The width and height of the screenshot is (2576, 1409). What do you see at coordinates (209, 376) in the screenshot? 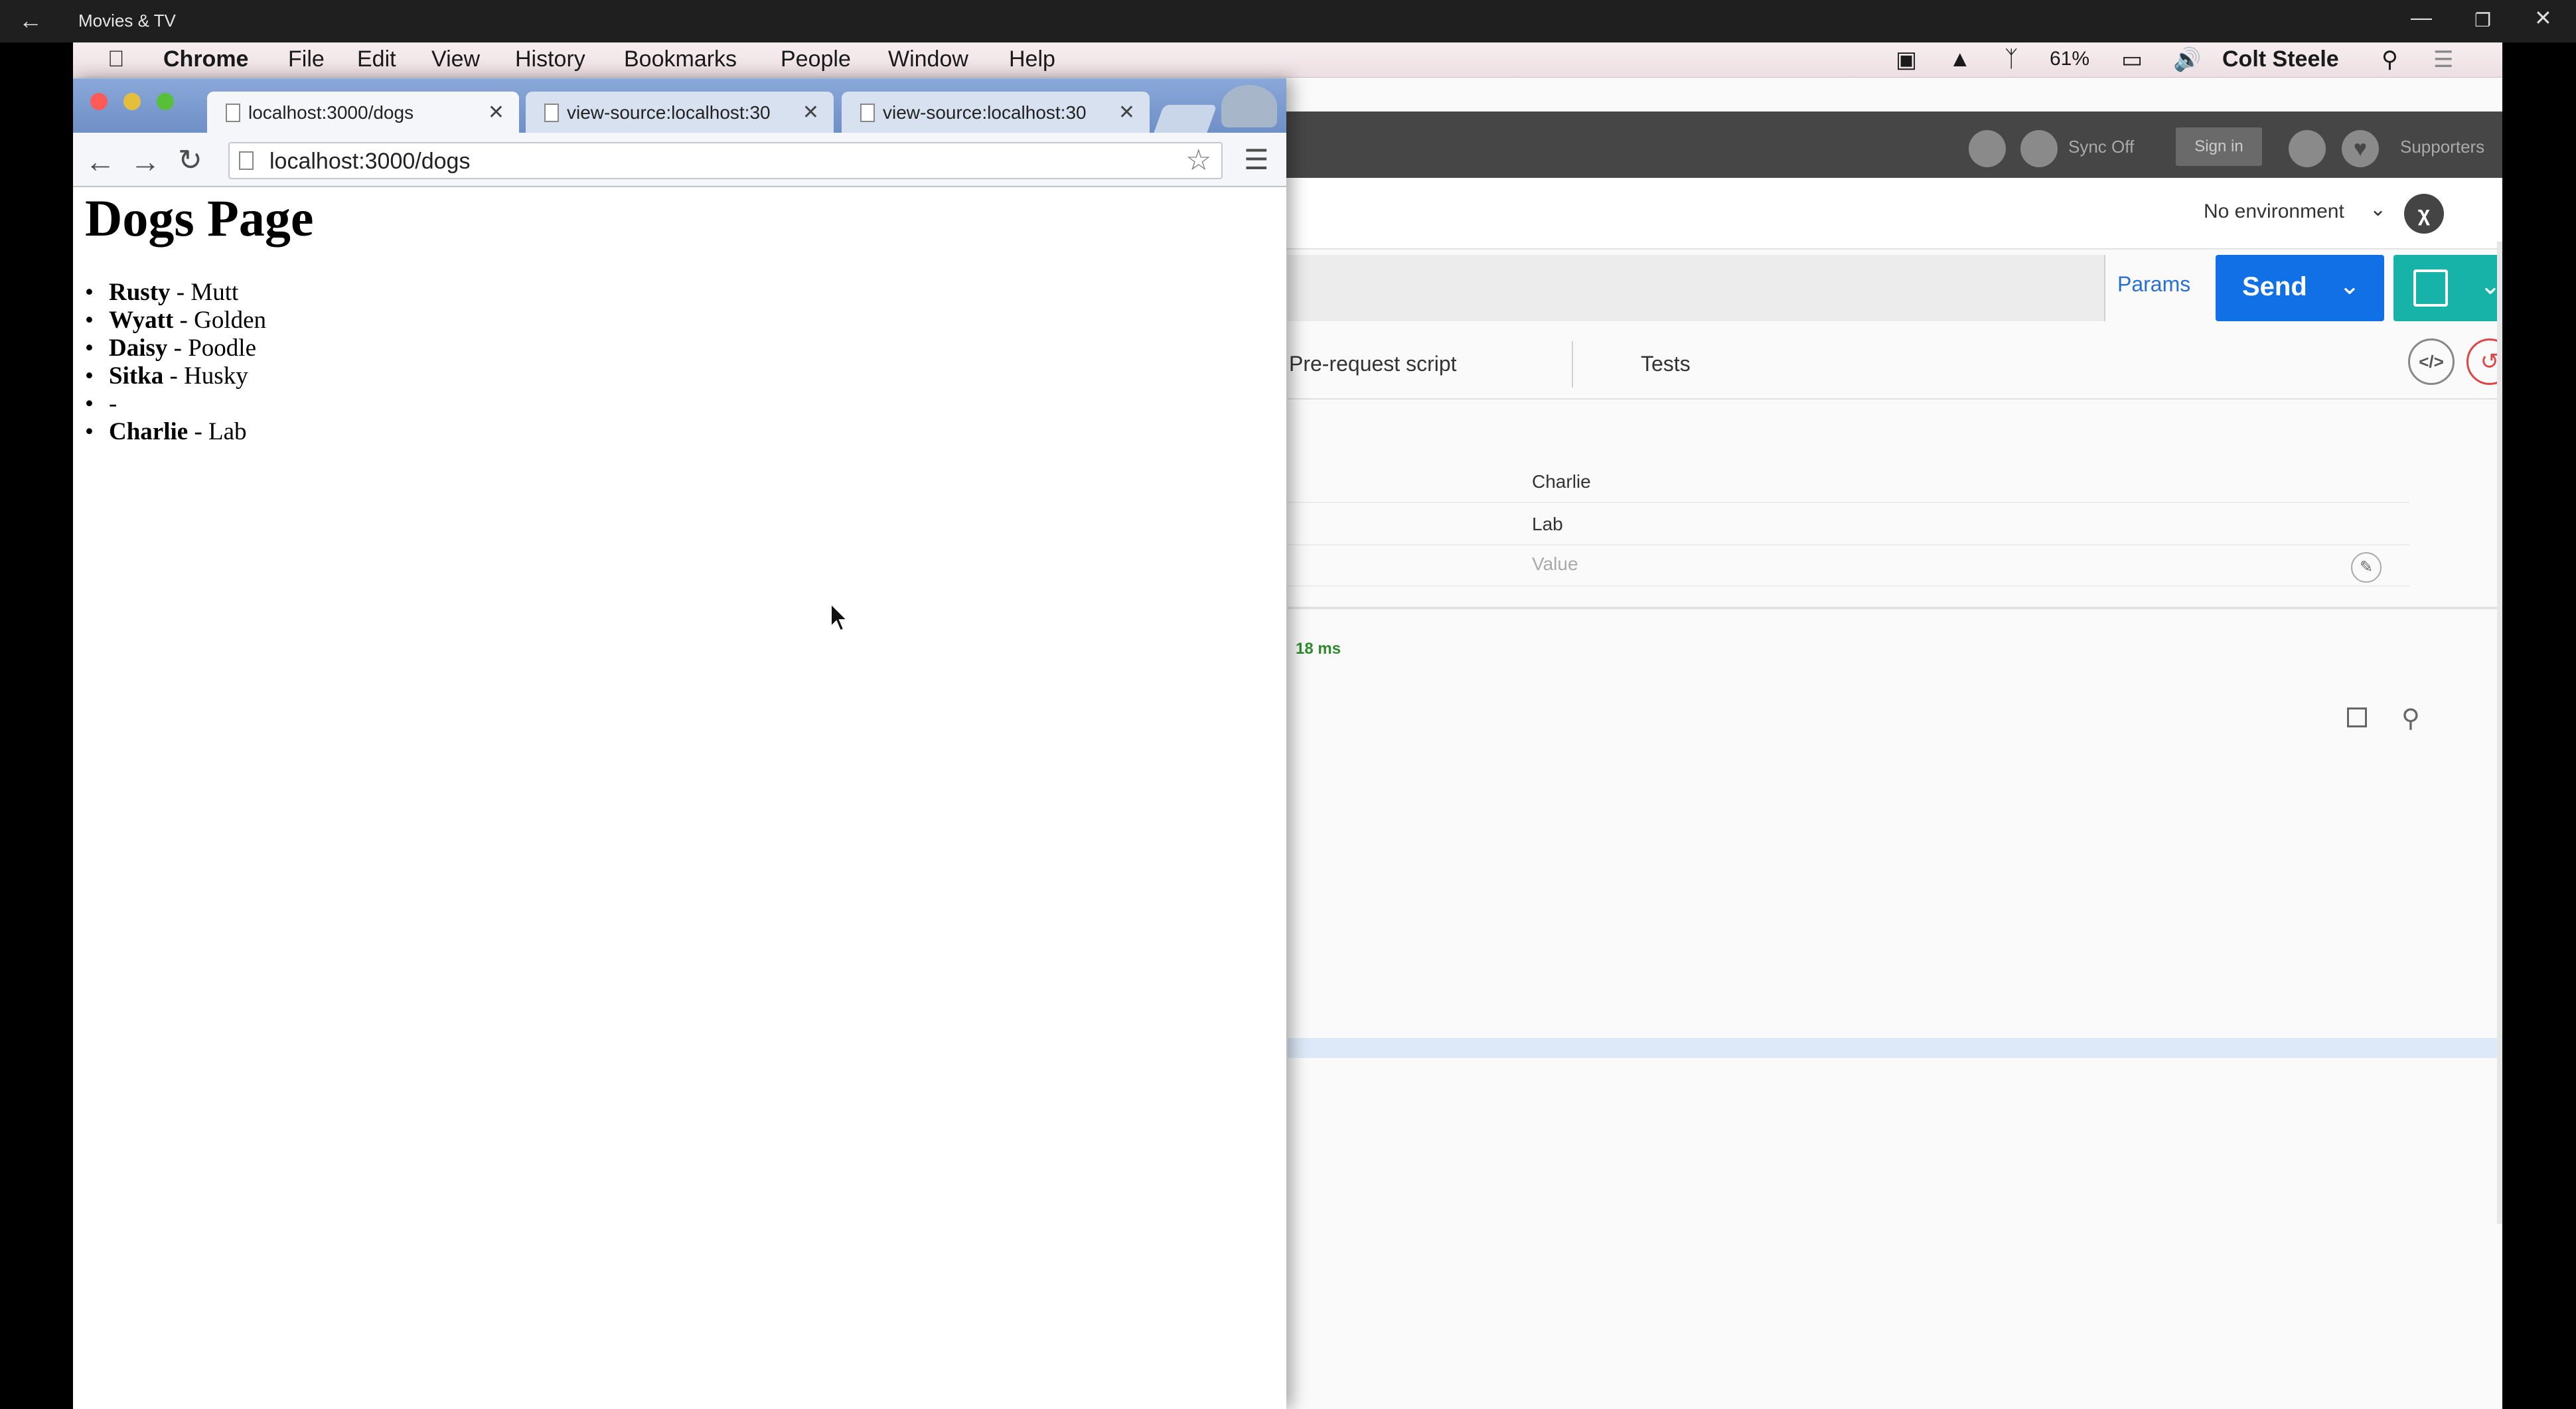
I see `dog-breed: - Husky` at bounding box center [209, 376].